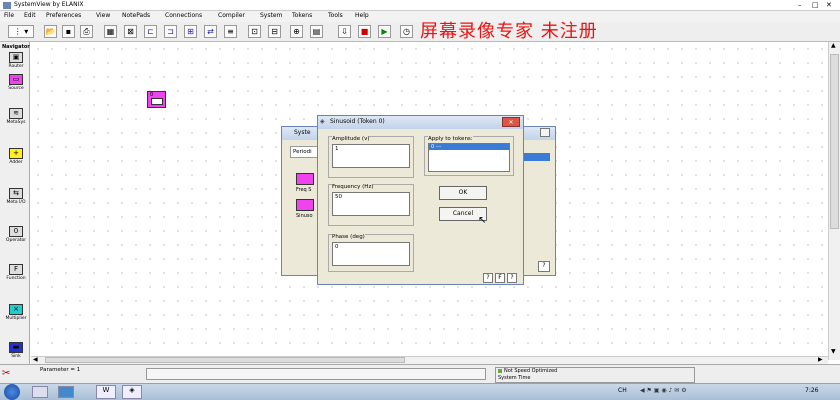  I want to click on palette-item-operator: 0 Operator, so click(16, 234).